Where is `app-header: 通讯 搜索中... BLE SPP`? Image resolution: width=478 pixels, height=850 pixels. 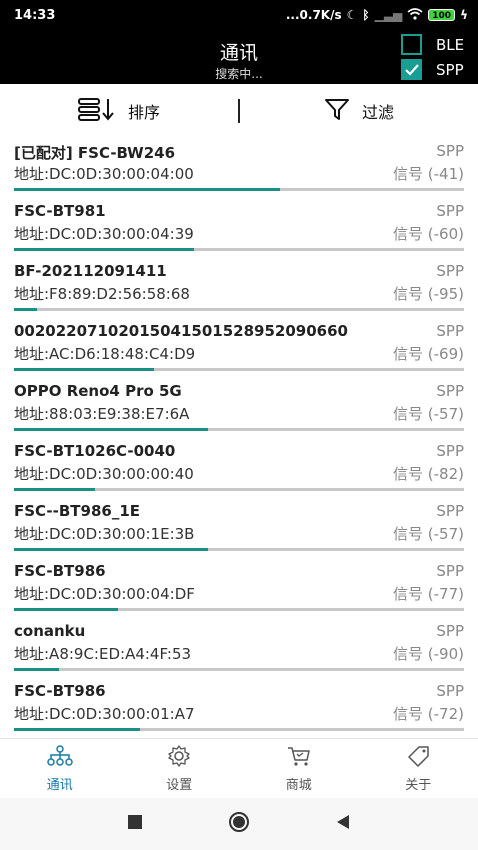
app-header: 通讯 搜索中... BLE SPP is located at coordinates (239, 57).